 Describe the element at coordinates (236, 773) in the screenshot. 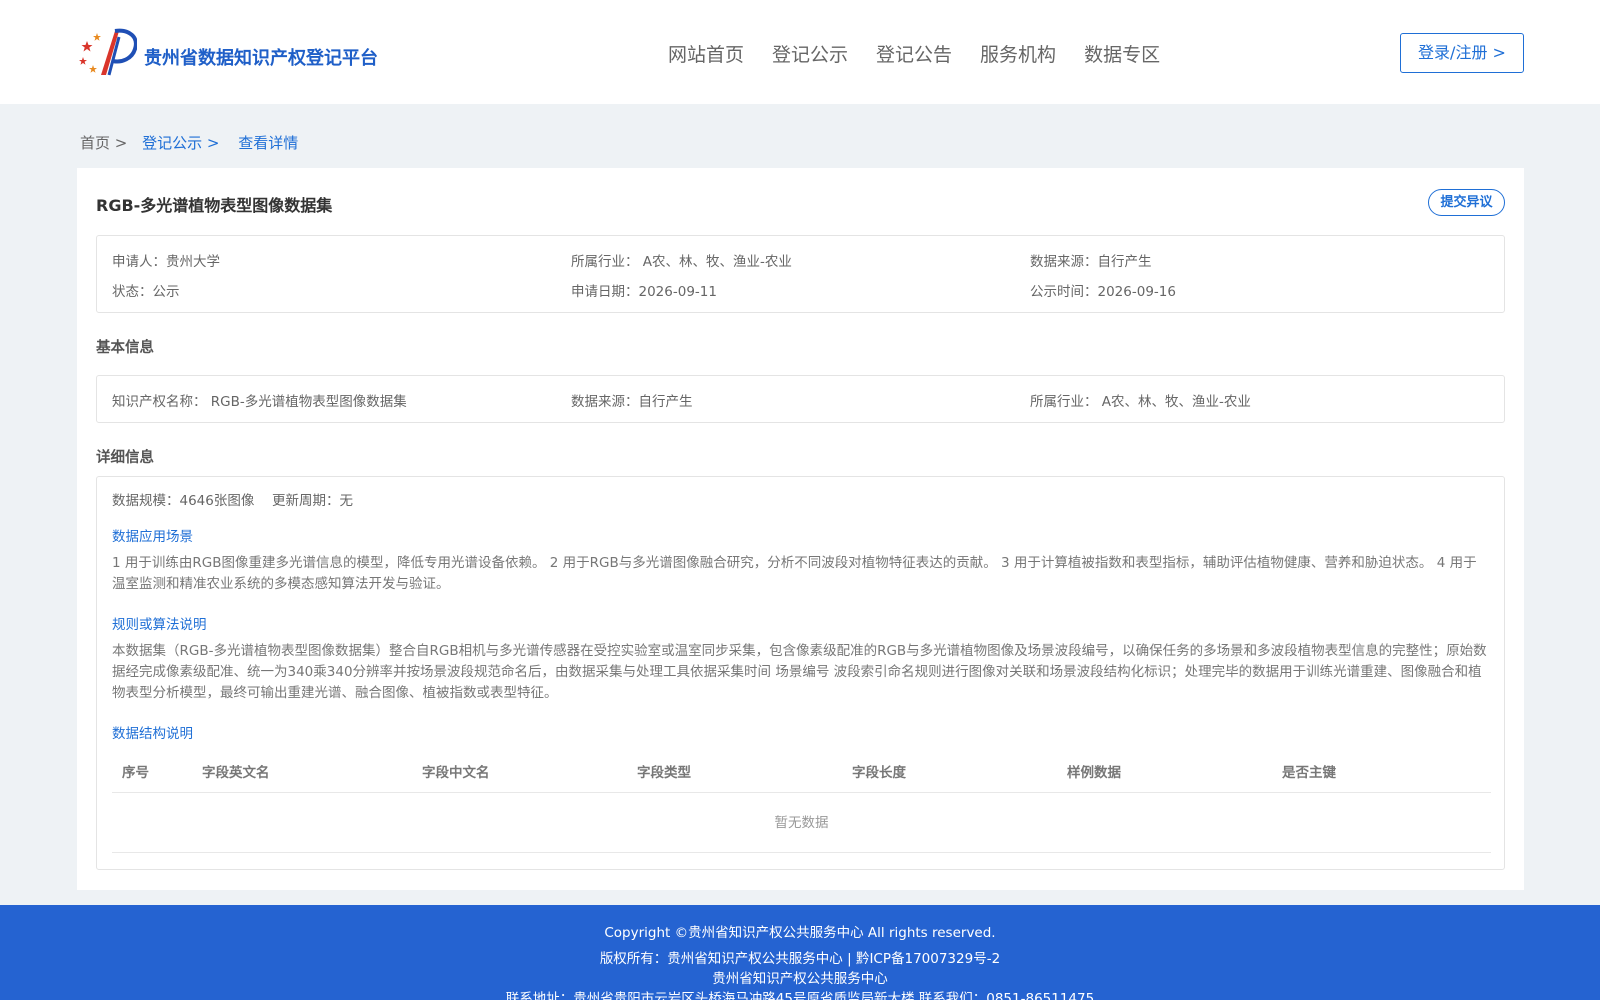

I see `col-english-name: 字段英文名` at that location.